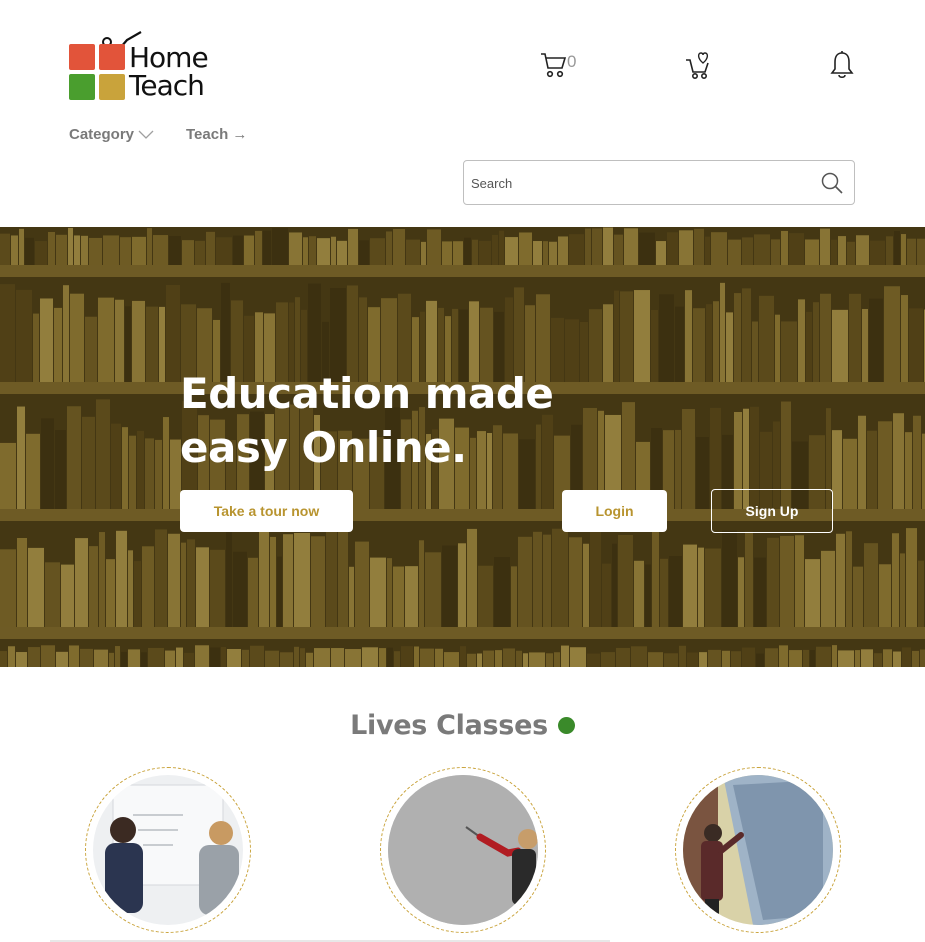  What do you see at coordinates (112, 57) in the screenshot?
I see `logo-square-orange` at bounding box center [112, 57].